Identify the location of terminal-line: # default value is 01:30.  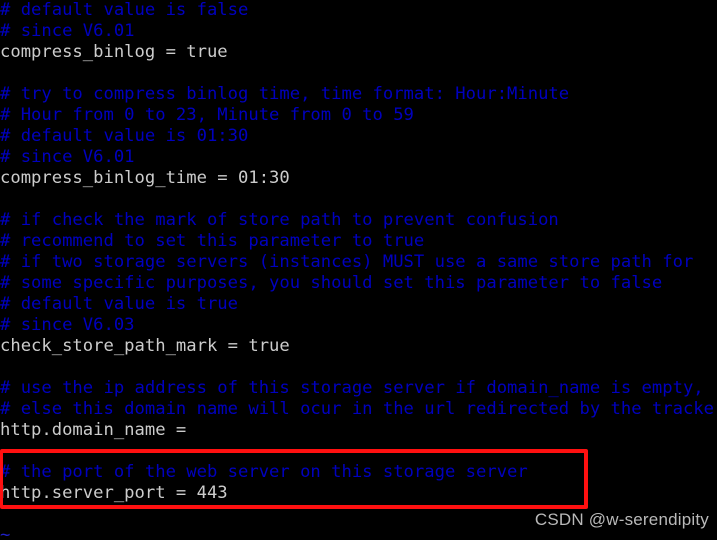
(358, 136).